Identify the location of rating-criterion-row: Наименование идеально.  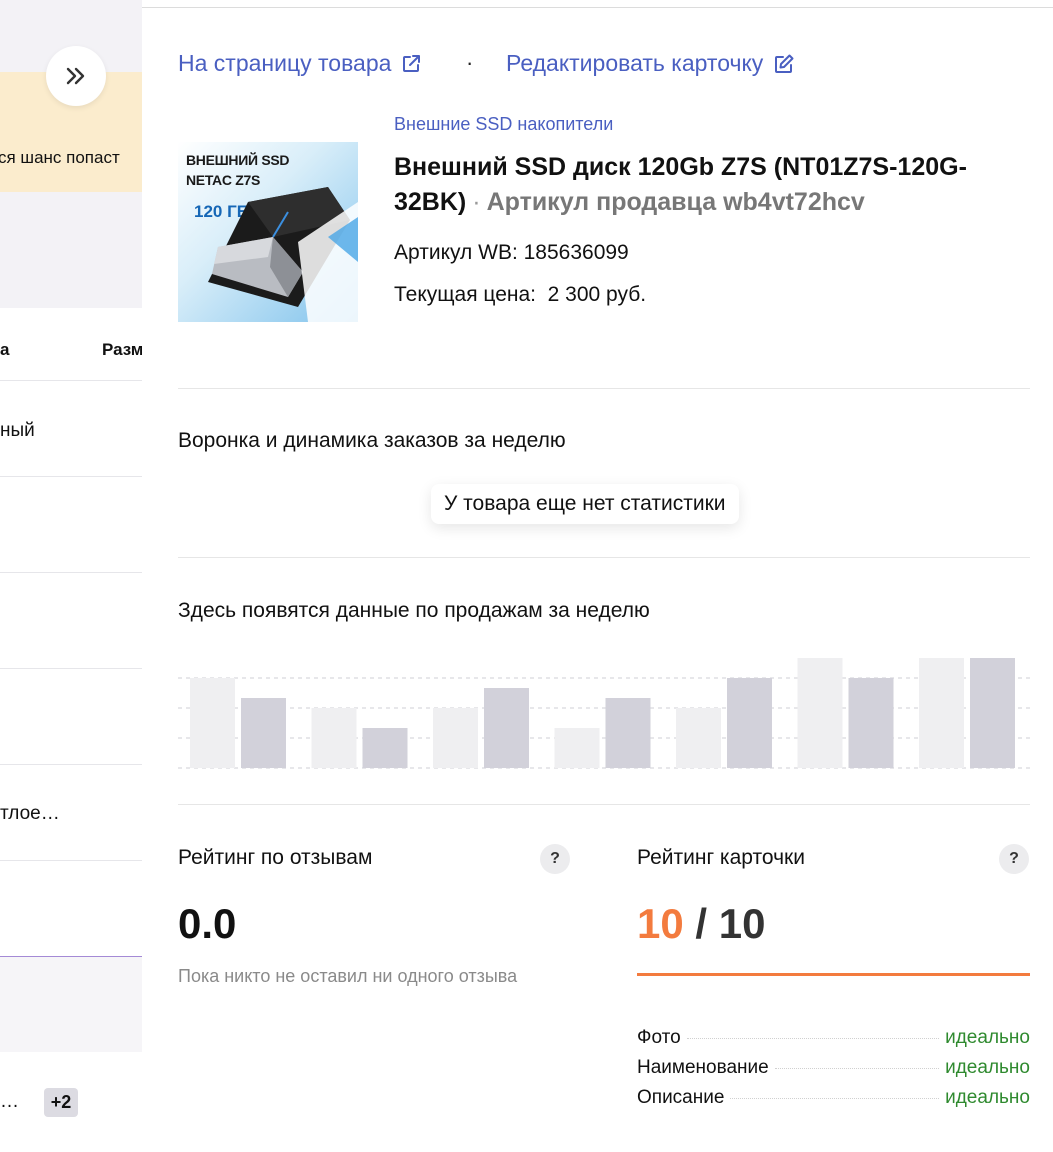
(833, 1069).